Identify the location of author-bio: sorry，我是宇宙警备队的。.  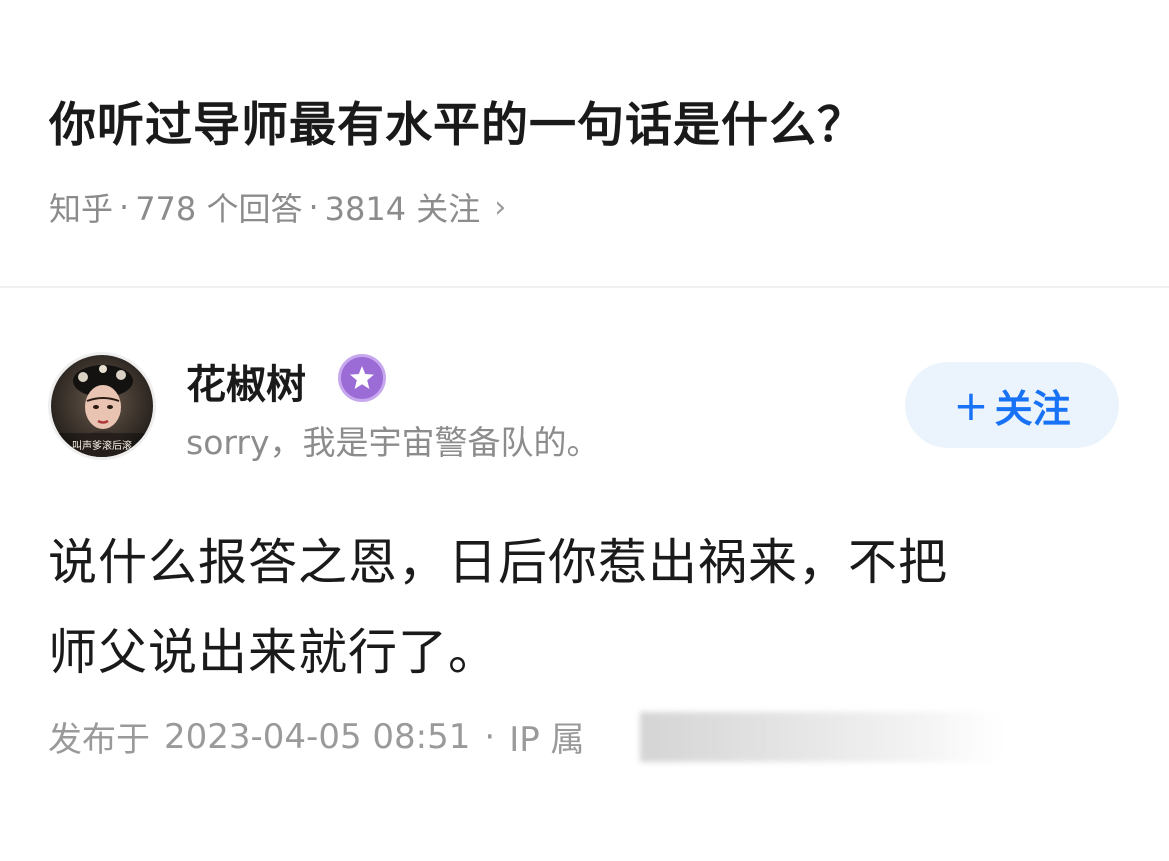
(393, 442).